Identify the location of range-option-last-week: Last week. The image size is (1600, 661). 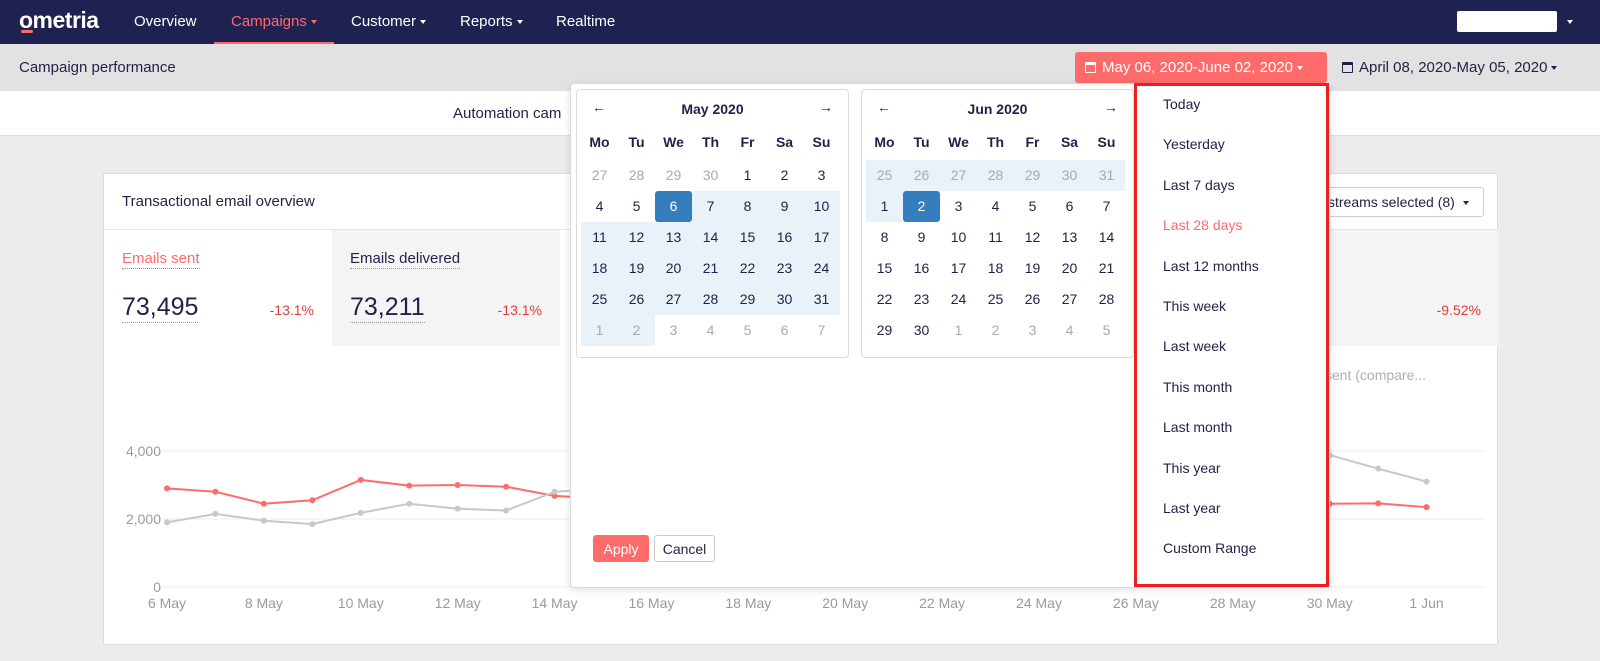
(1194, 346).